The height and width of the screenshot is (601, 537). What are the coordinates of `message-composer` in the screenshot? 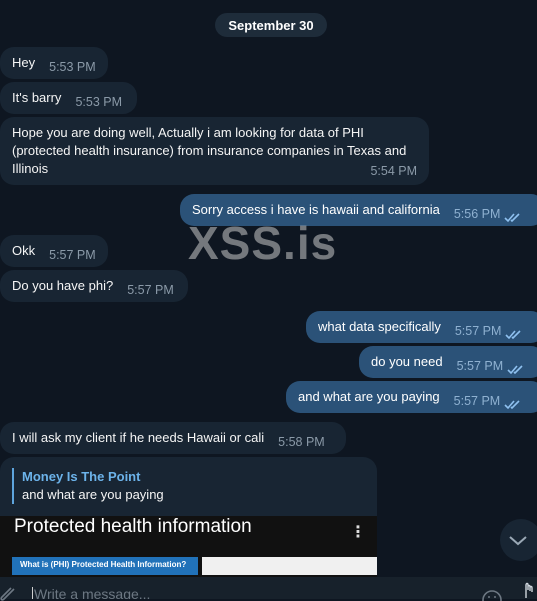 It's located at (268, 589).